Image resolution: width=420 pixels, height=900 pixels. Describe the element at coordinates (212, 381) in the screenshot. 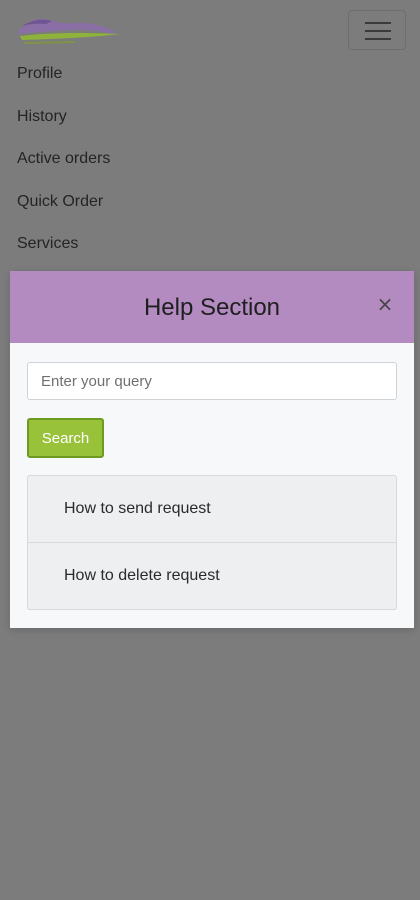

I see `search-input` at that location.